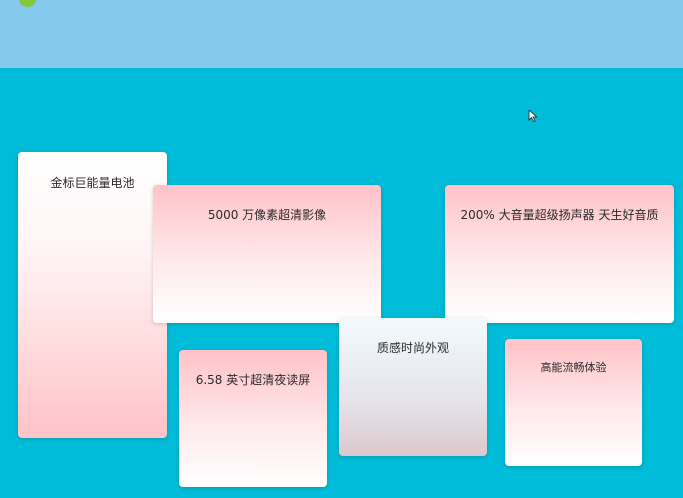 This screenshot has height=498, width=683. Describe the element at coordinates (253, 380) in the screenshot. I see `feature-card-label: 6.58 英寸超清夜读屏` at that location.